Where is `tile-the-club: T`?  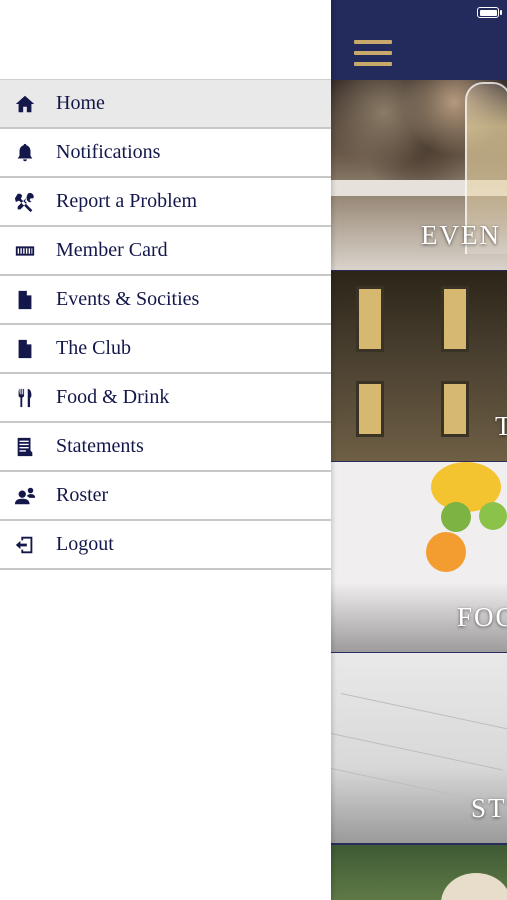
tile-the-club: T is located at coordinates (419, 366).